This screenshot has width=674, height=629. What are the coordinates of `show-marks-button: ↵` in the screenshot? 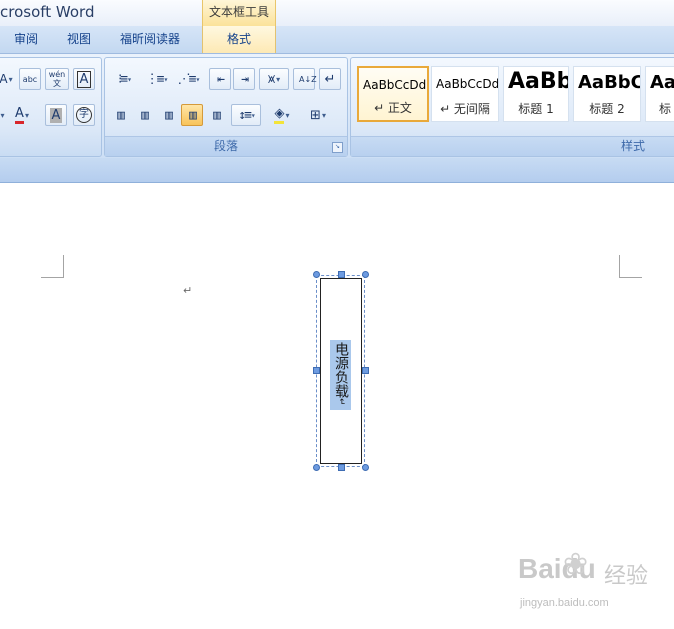 It's located at (330, 79).